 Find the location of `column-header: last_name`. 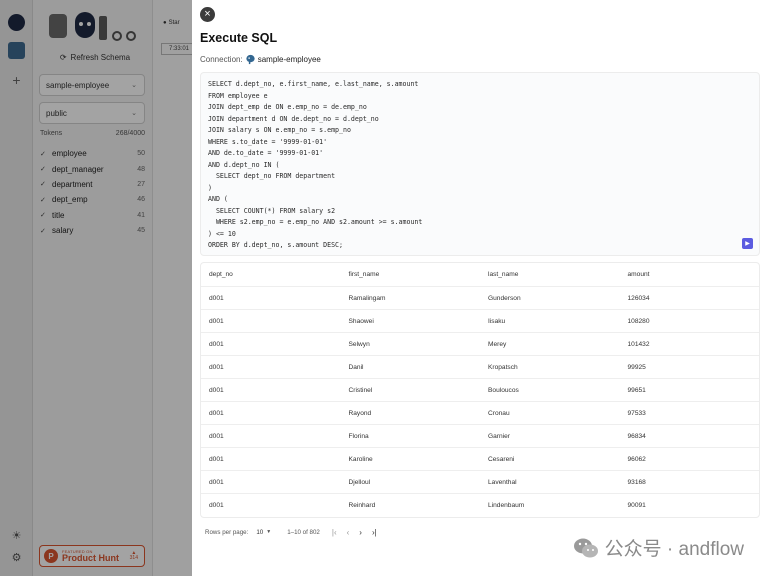

column-header: last_name is located at coordinates (550, 274).